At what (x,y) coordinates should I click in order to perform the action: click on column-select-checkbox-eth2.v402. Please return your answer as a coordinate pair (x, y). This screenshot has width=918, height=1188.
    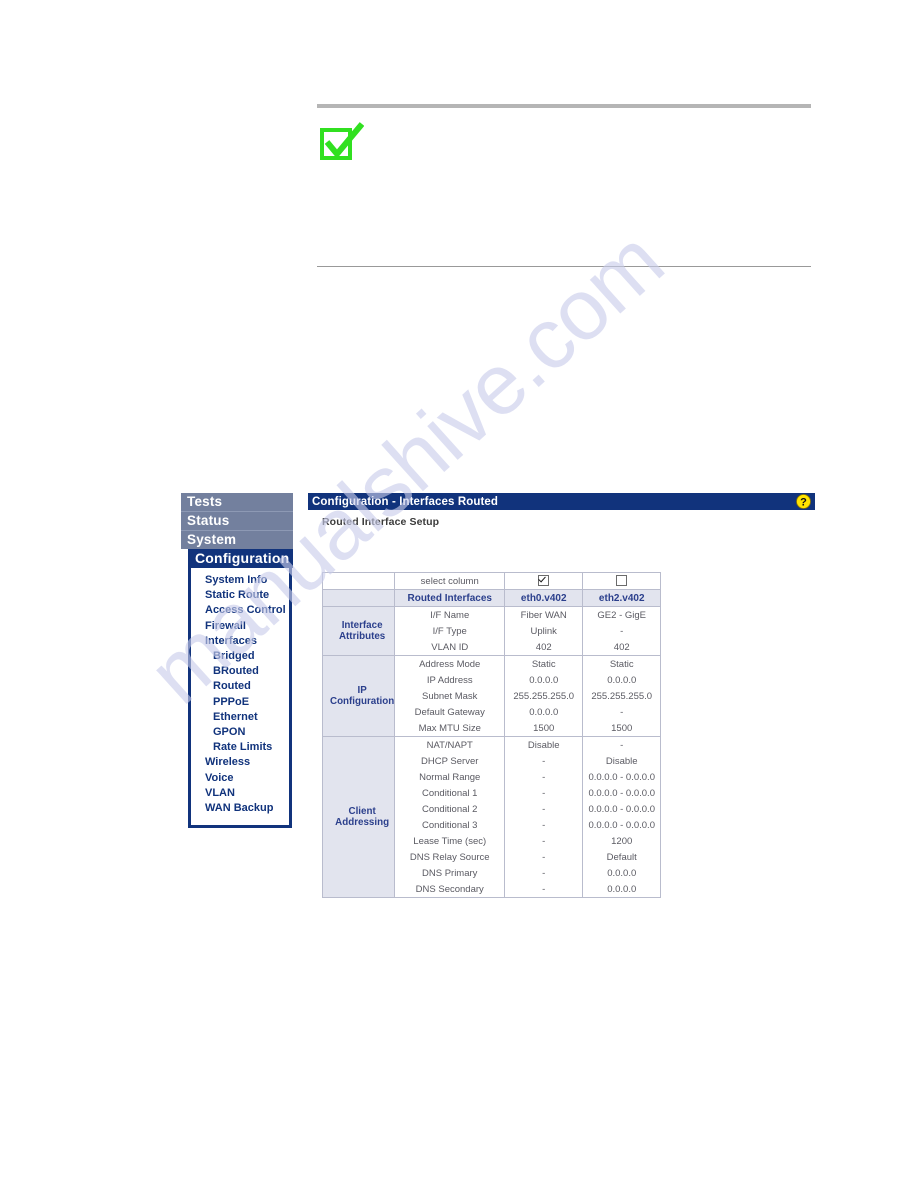
    Looking at the image, I should click on (622, 581).